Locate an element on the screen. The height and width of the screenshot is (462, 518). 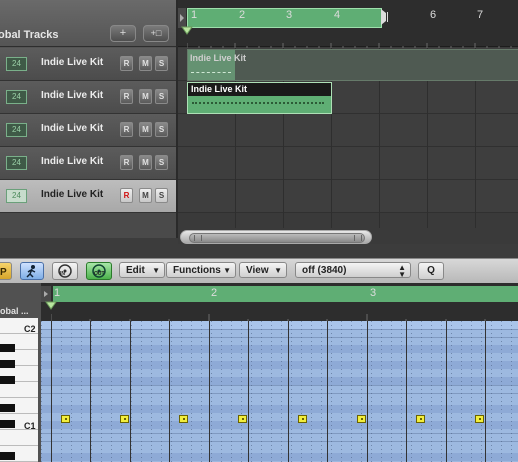
track-row-selected: 24 Indie Live Kit R M S is located at coordinates (88, 196).